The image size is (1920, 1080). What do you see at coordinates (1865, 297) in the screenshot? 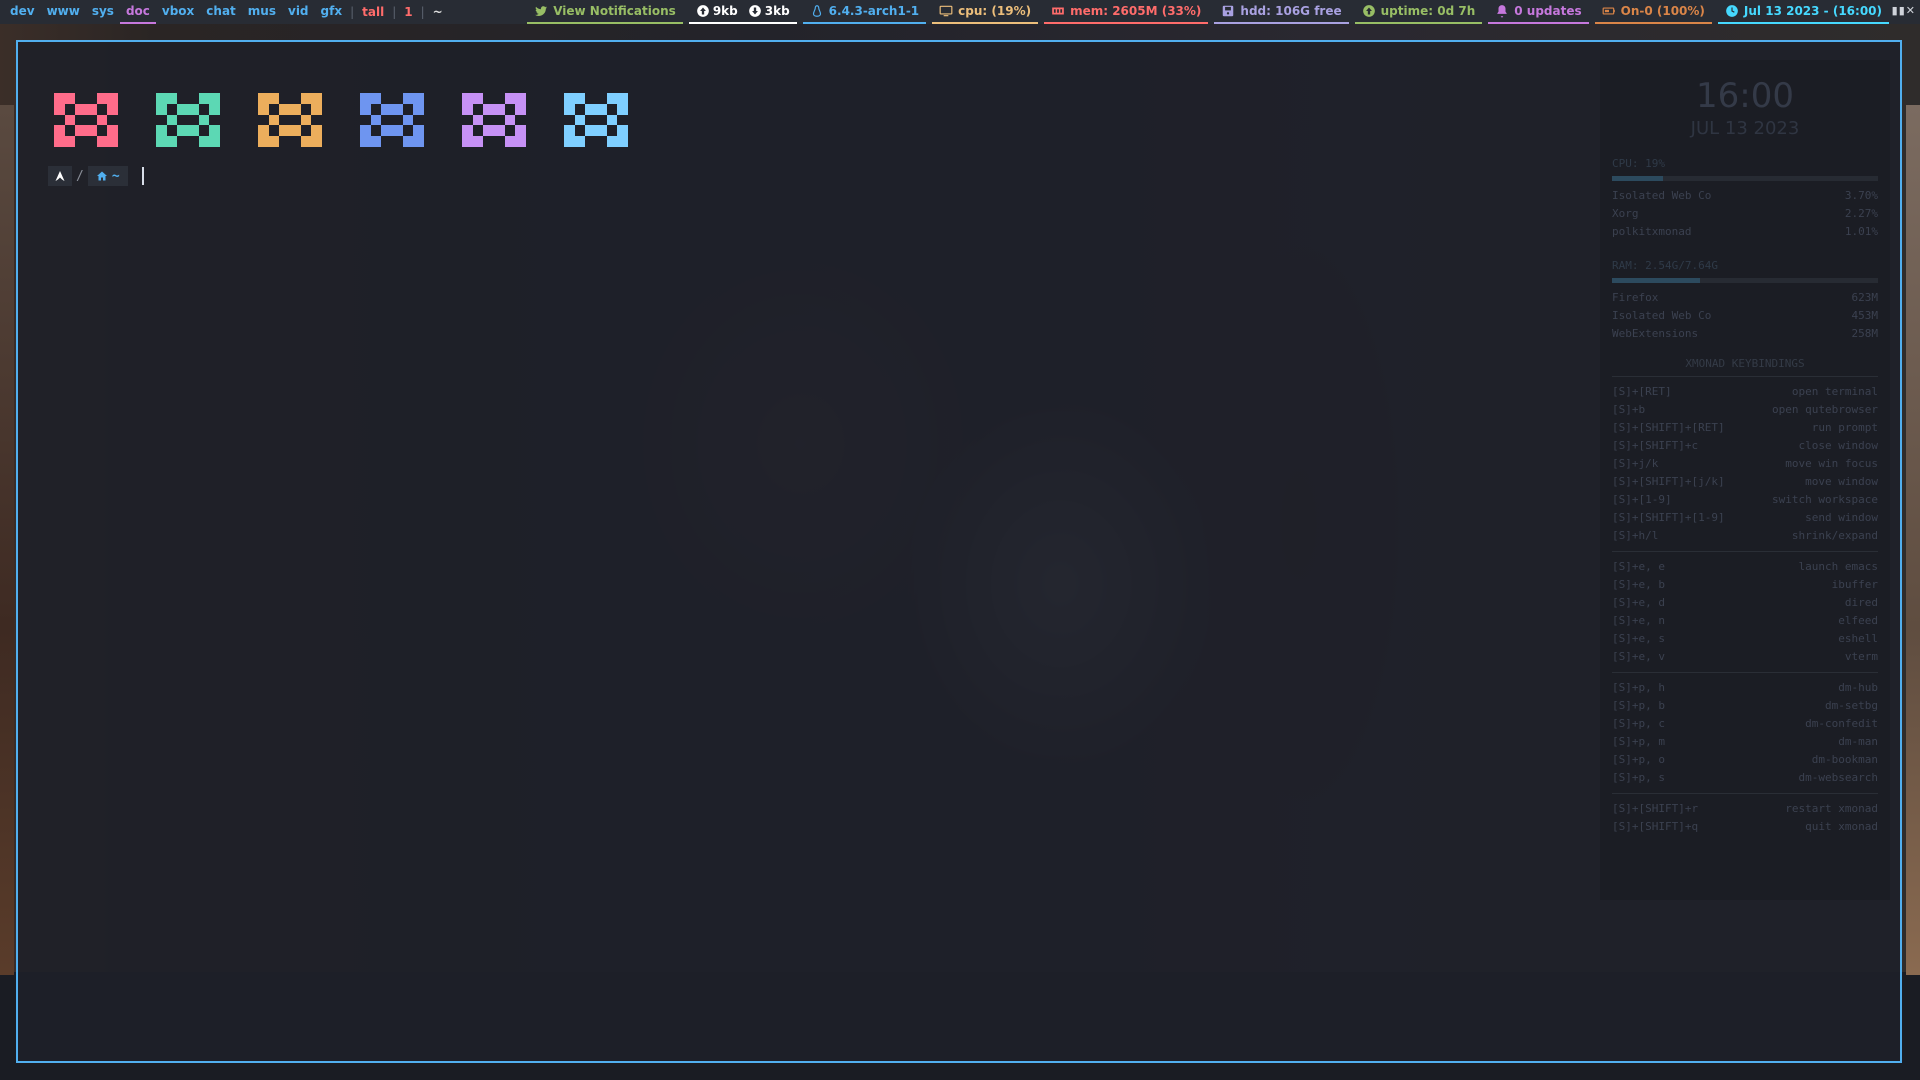
I see `conky-row-value: 623M` at bounding box center [1865, 297].